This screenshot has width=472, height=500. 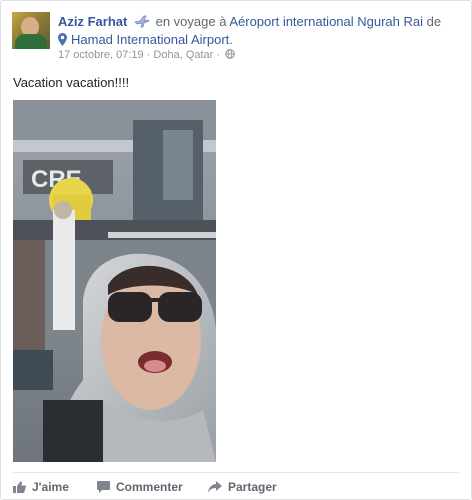 I want to click on like-button: J'aime, so click(x=41, y=487).